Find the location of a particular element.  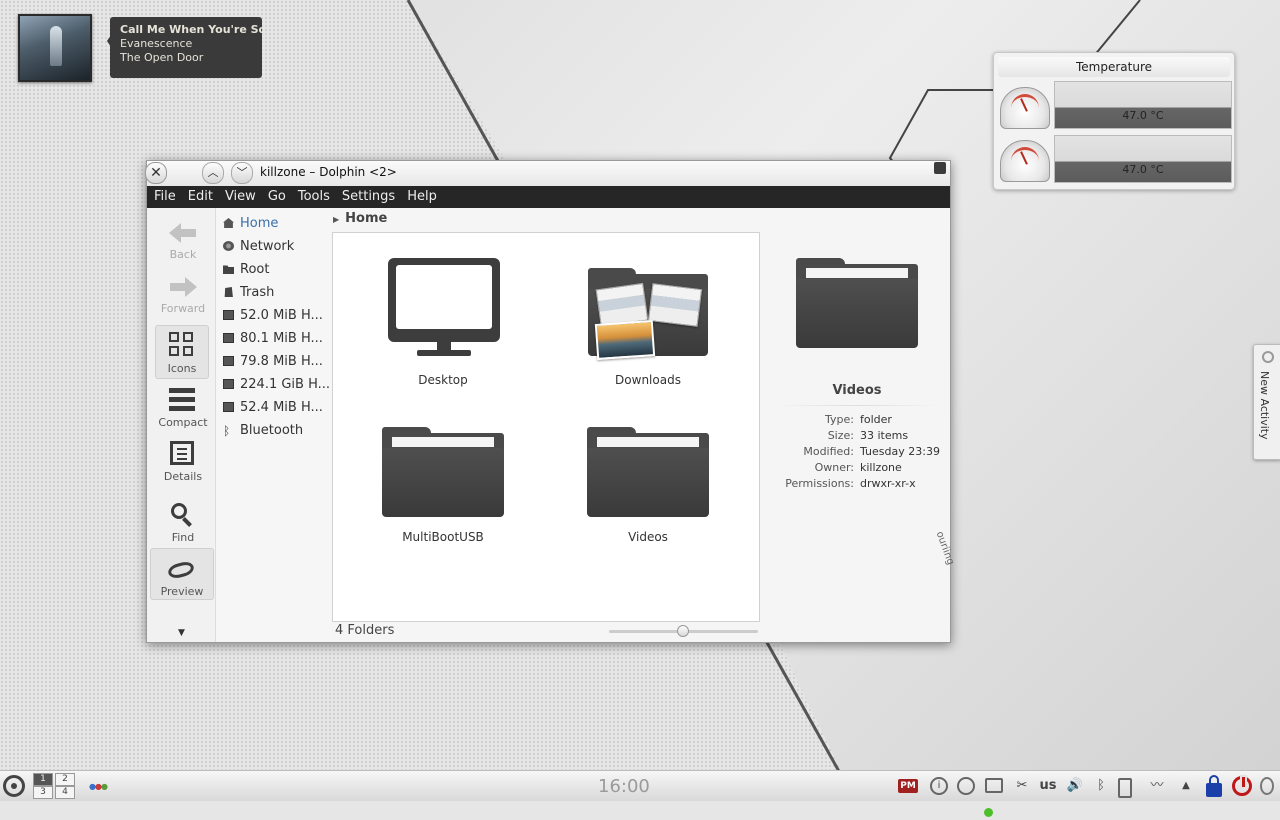

wifi-icon: 〰 is located at coordinates (1157, 786).